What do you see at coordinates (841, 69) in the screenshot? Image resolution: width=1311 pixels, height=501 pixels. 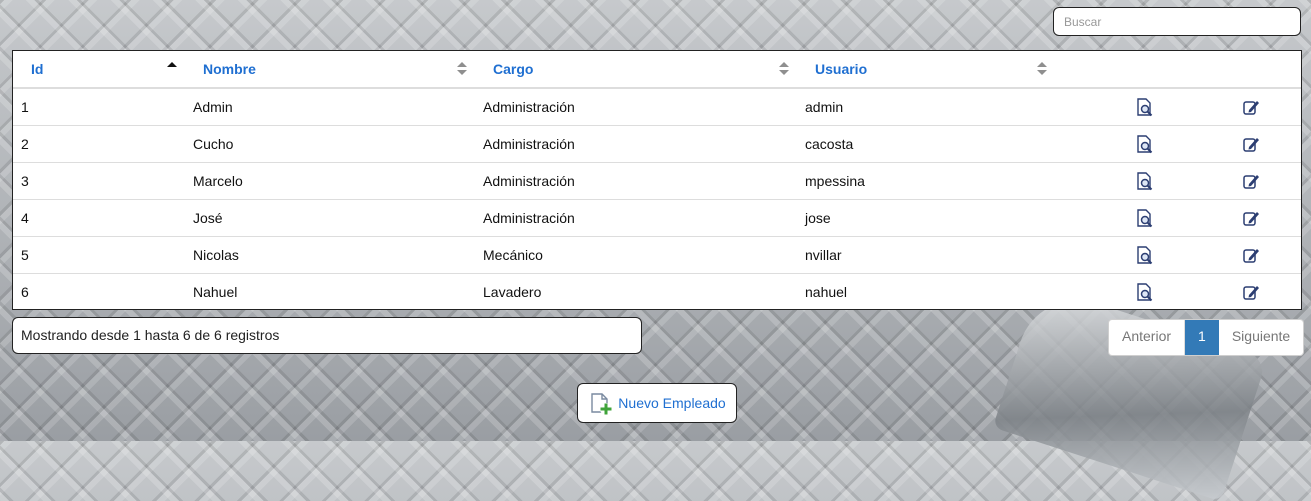 I see `header-label-usuario: Usuario` at bounding box center [841, 69].